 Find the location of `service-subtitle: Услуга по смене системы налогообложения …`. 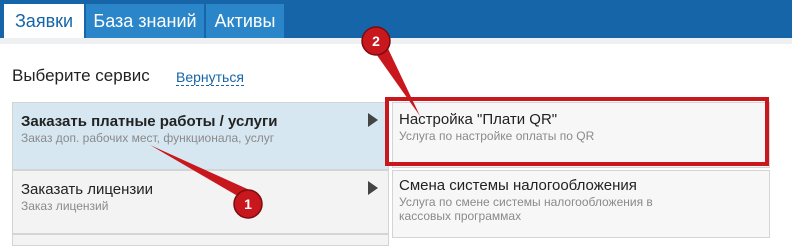

service-subtitle: Услуга по смене системы налогообложения … is located at coordinates (526, 209).